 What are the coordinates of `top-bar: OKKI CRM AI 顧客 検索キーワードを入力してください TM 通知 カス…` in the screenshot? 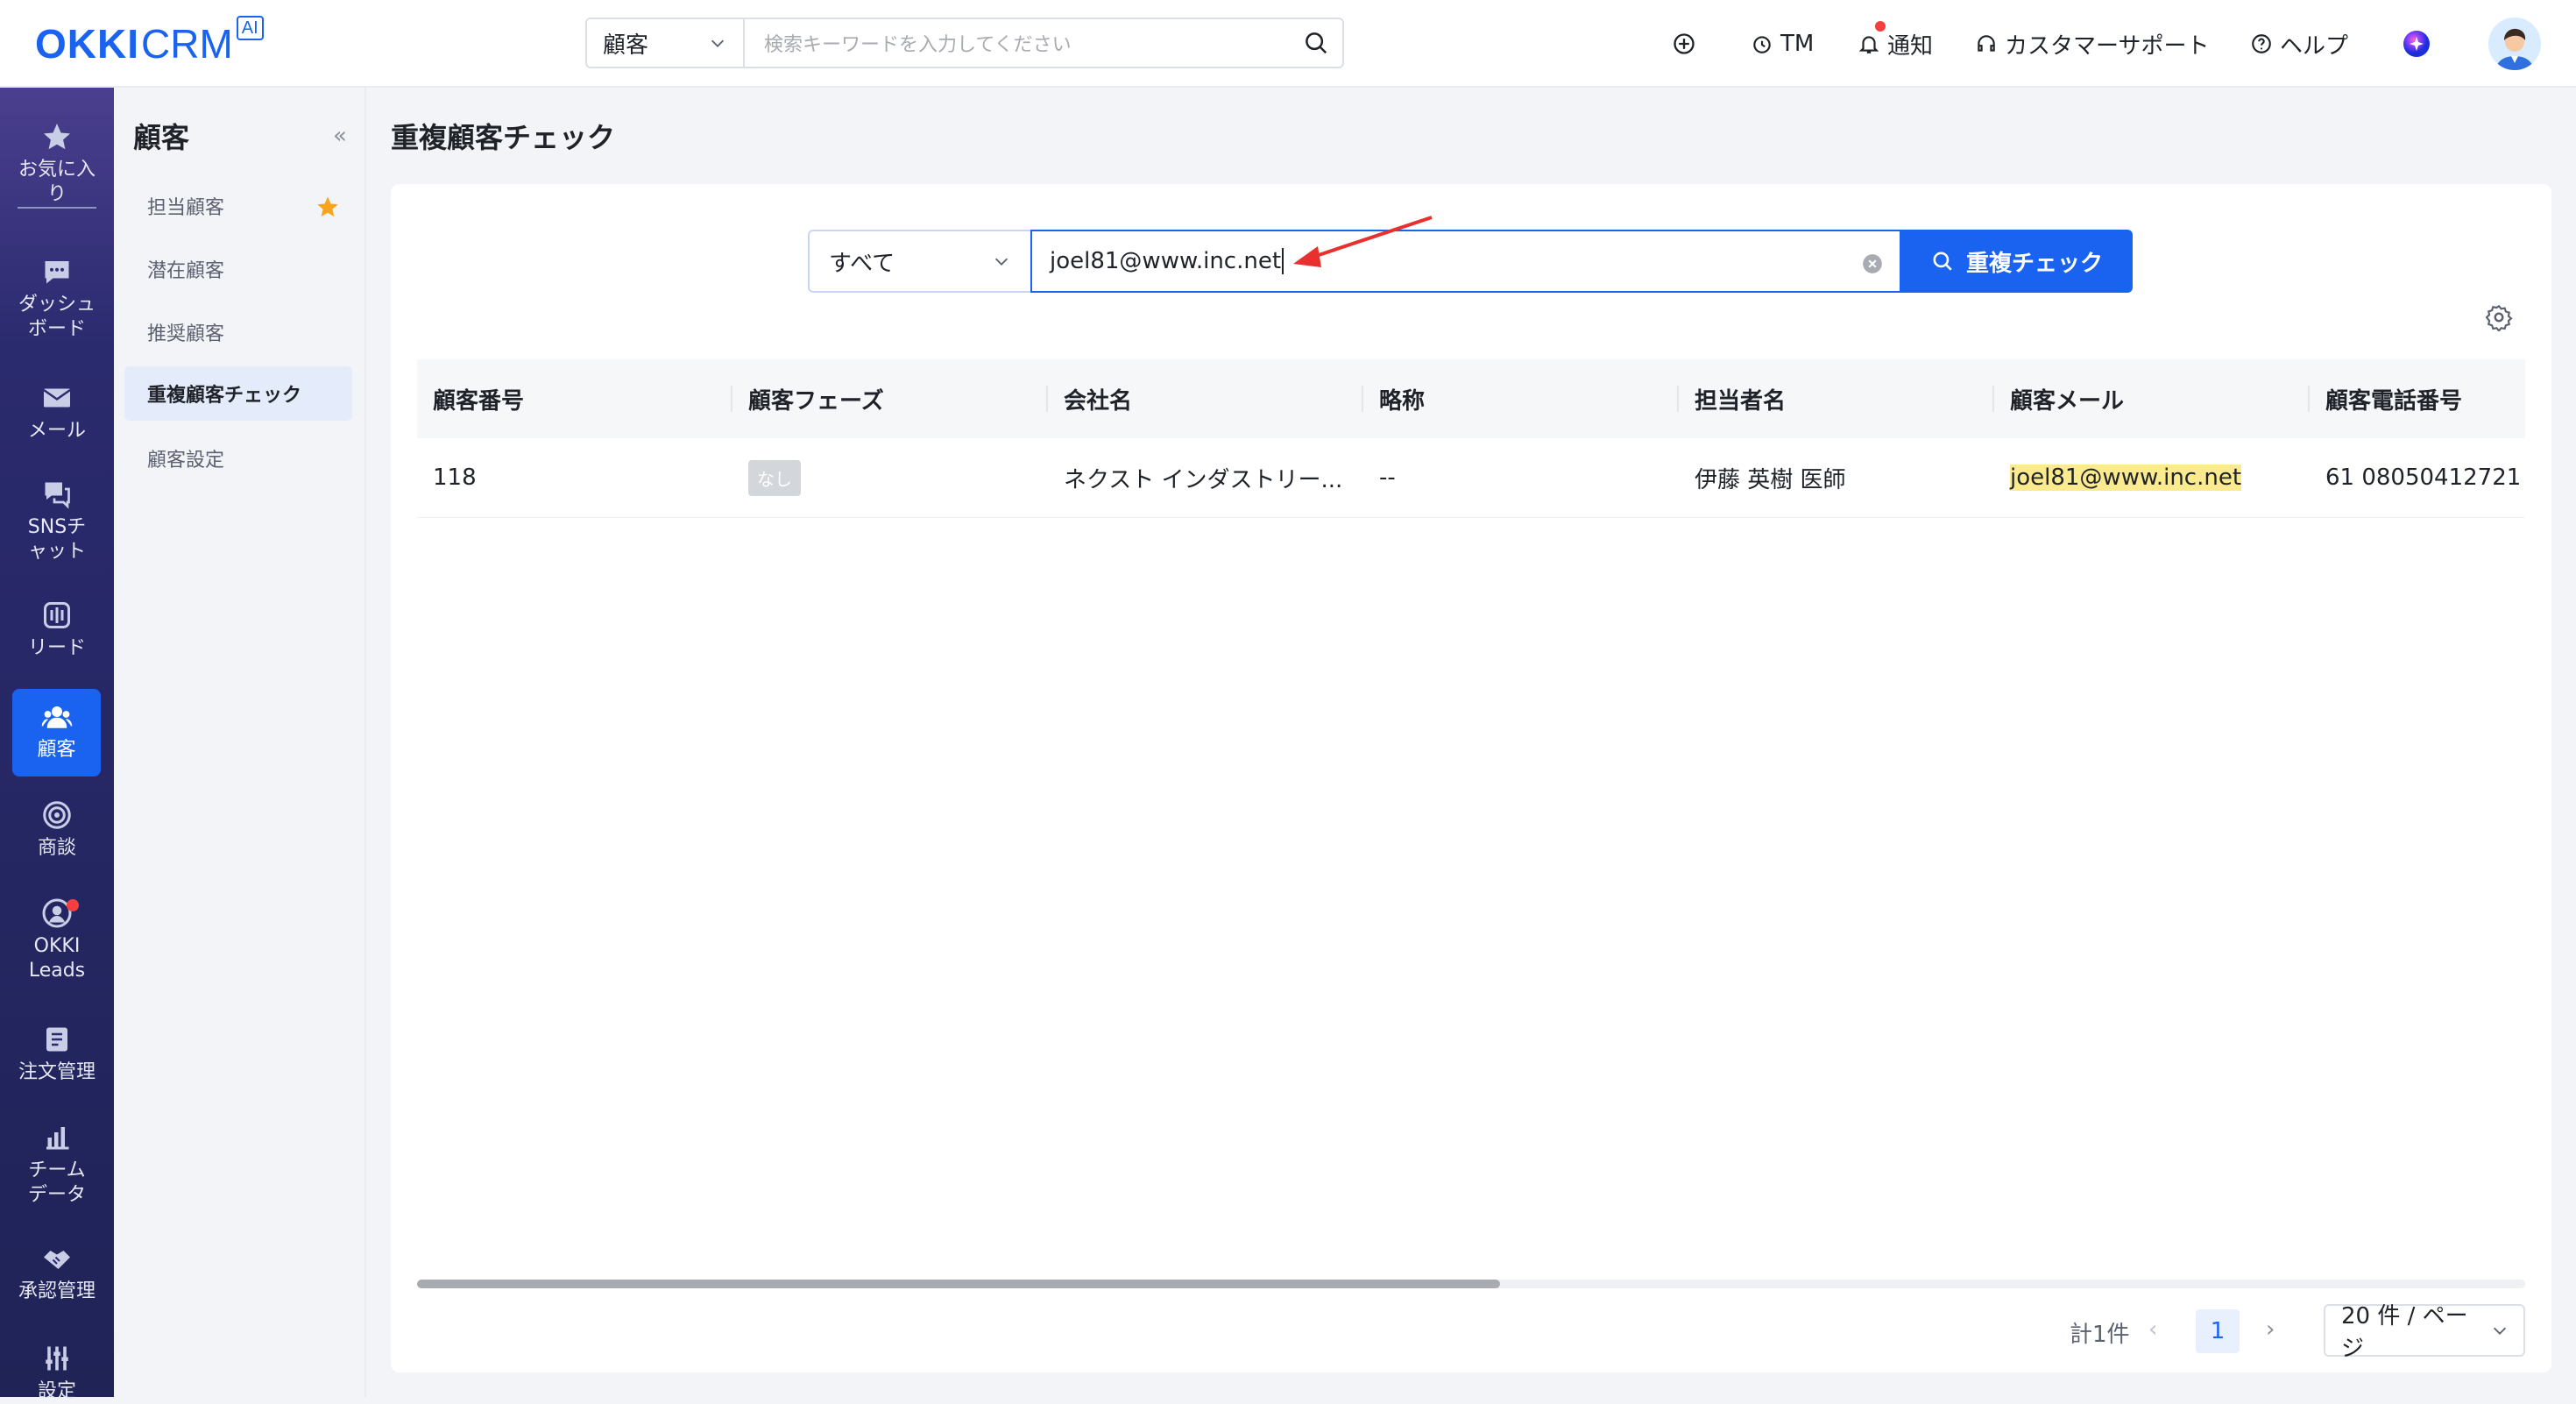 It's located at (1288, 44).